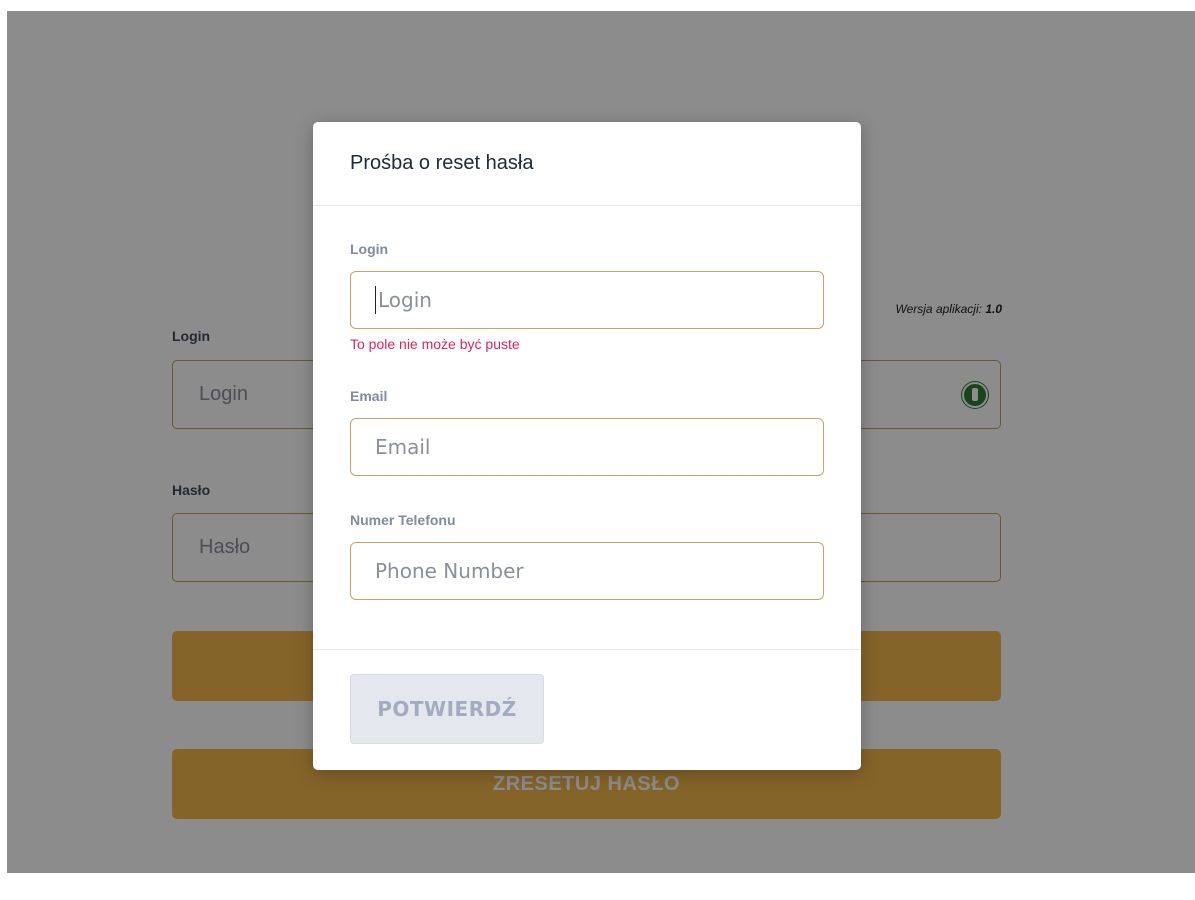 This screenshot has width=1195, height=900. Describe the element at coordinates (597, 5) in the screenshot. I see `frame-top` at that location.